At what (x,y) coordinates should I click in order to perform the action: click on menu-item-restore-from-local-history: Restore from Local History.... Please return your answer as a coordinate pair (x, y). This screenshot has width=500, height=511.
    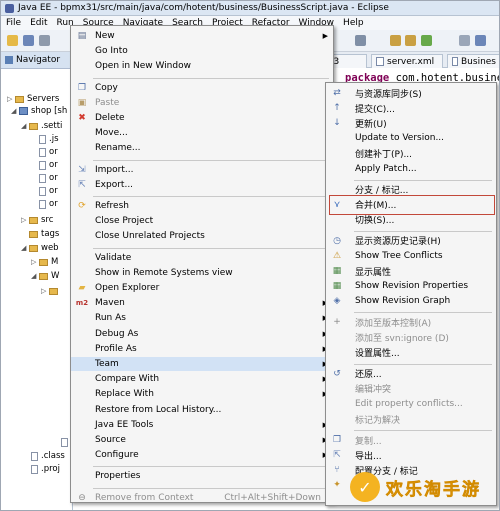
    Looking at the image, I should click on (202, 410).